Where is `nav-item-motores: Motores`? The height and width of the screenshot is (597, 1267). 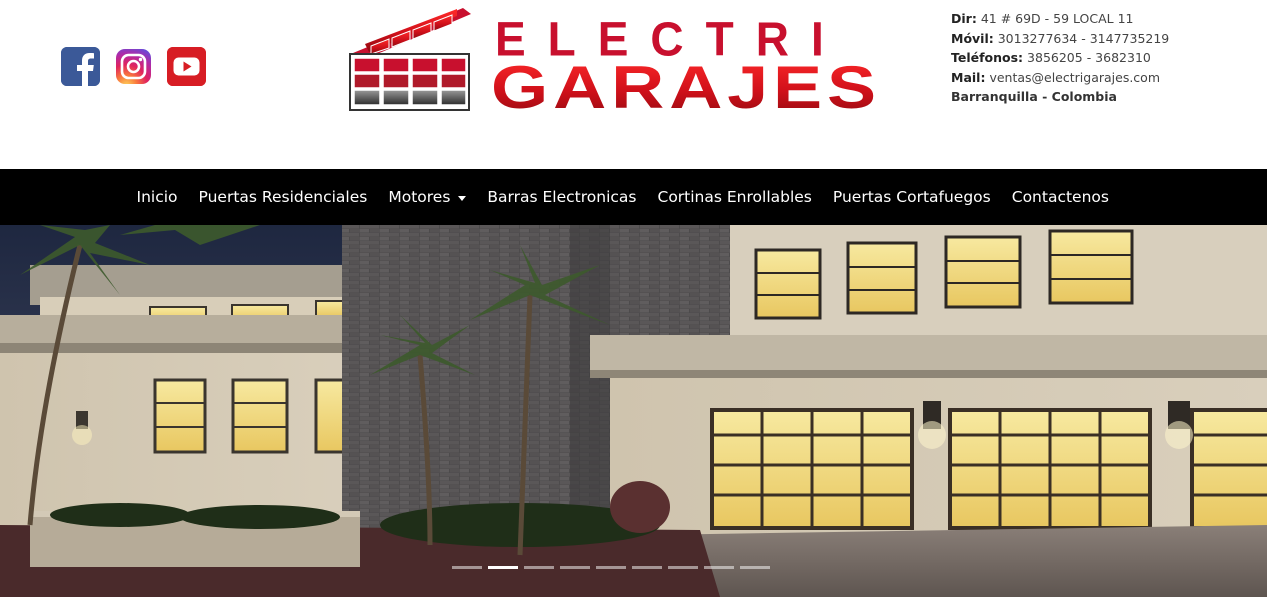
nav-item-motores: Motores is located at coordinates (427, 197).